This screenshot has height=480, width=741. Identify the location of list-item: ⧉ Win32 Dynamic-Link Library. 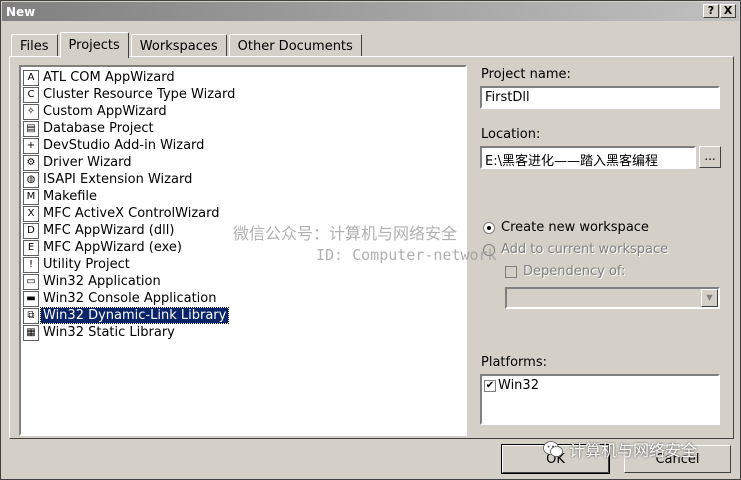
(126, 315).